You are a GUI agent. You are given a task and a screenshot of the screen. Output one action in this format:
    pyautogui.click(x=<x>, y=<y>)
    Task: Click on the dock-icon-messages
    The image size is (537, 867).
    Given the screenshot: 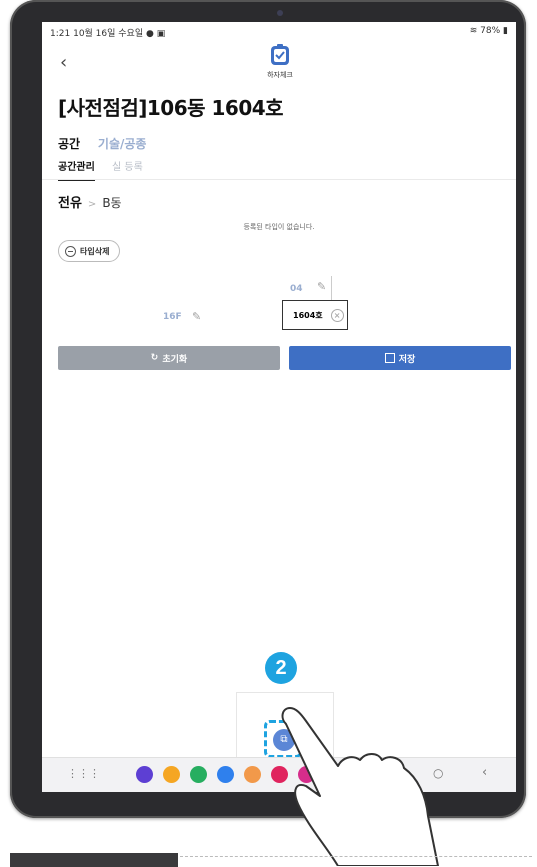 What is the action you would take?
    pyautogui.click(x=225, y=774)
    